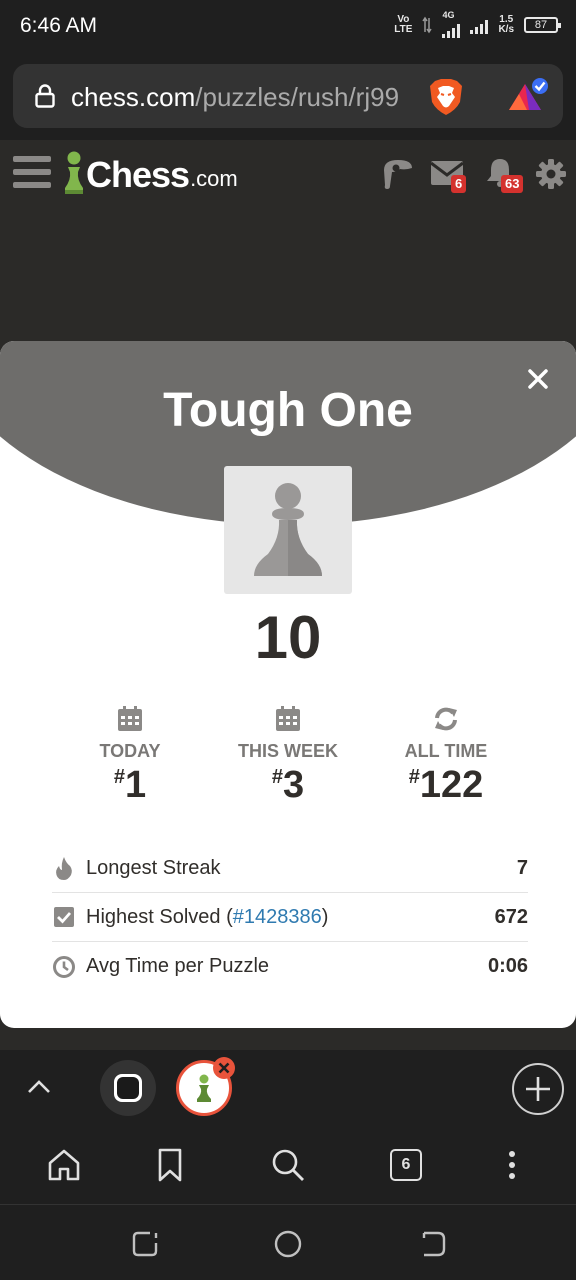 The width and height of the screenshot is (576, 1280). What do you see at coordinates (64, 1165) in the screenshot?
I see `home-icon` at bounding box center [64, 1165].